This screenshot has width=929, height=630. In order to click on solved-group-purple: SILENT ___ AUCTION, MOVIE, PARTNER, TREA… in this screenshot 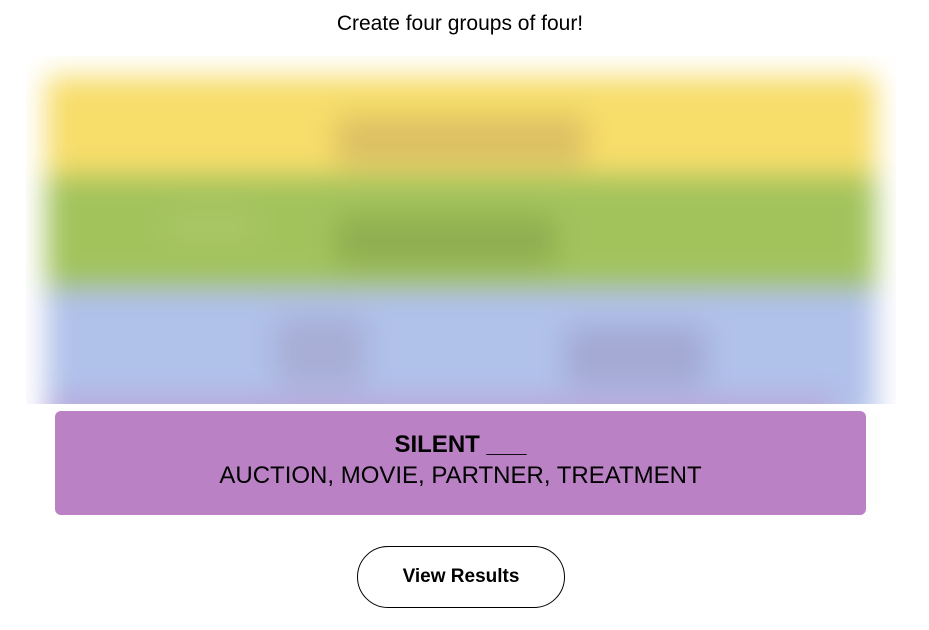, I will do `click(460, 463)`.